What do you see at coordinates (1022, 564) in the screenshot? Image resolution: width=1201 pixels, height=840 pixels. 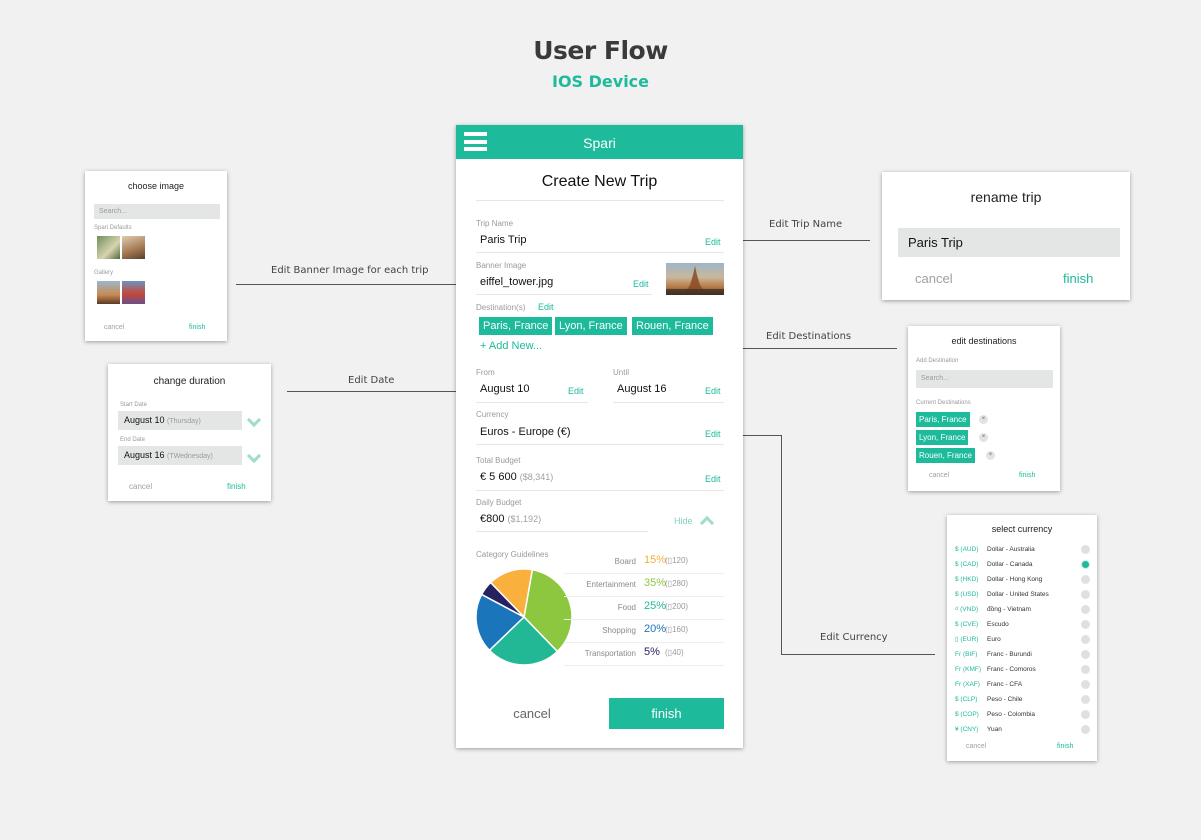 I see `currency-option: $ (CAD) Dollar - Canada` at bounding box center [1022, 564].